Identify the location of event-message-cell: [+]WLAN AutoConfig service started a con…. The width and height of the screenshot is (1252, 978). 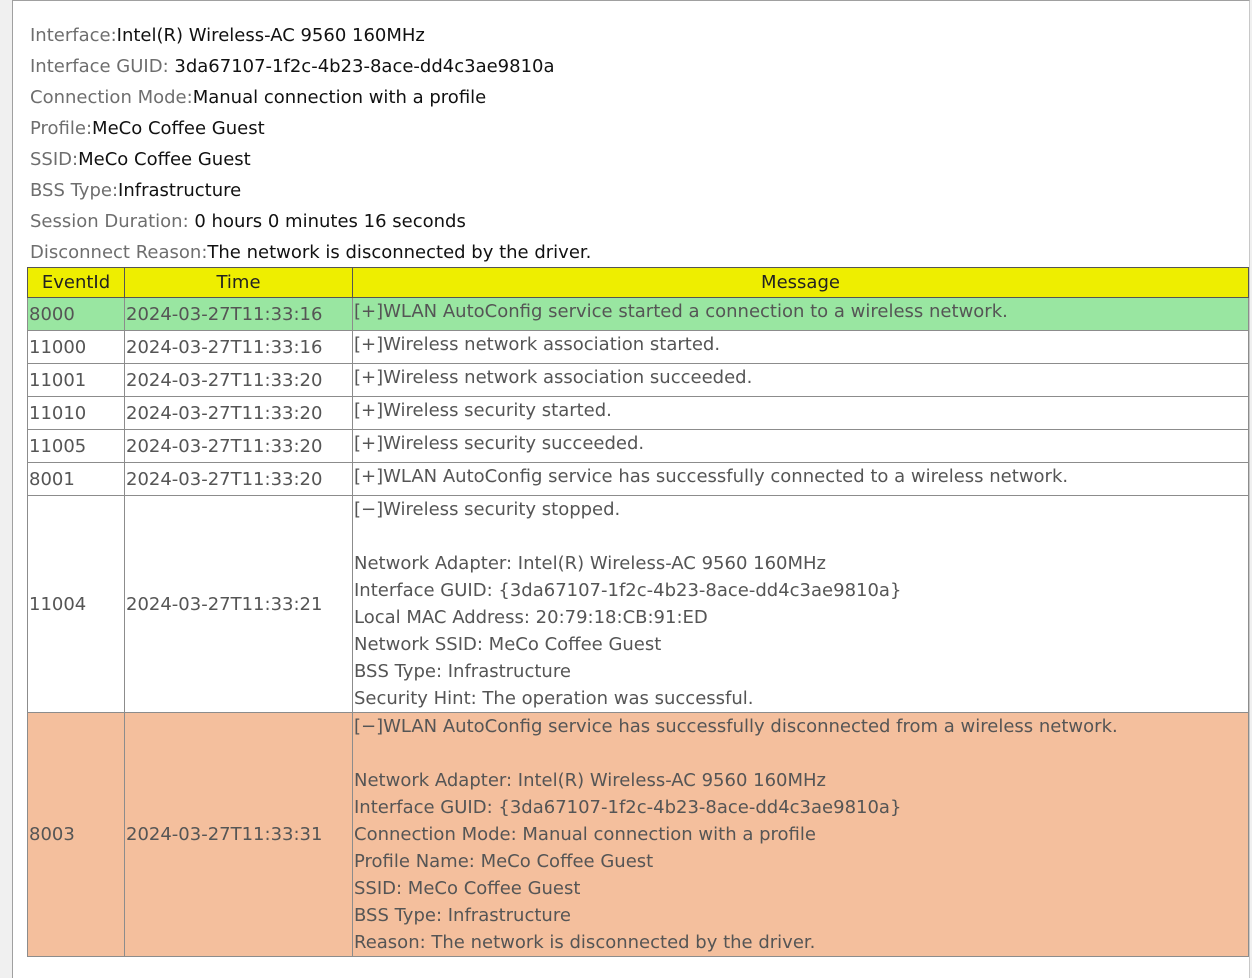
(800, 314).